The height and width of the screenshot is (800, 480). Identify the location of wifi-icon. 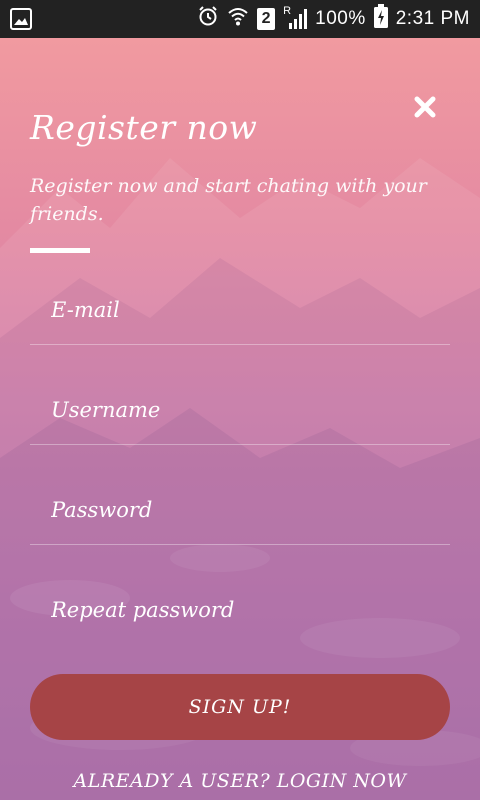
(238, 19).